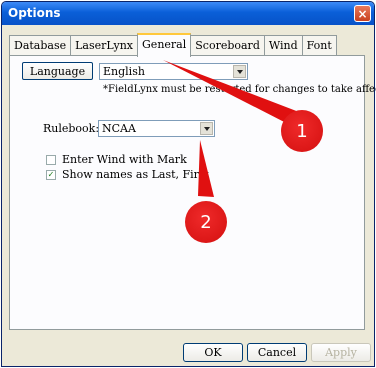 The image size is (376, 368). What do you see at coordinates (231, 93) in the screenshot?
I see `callout-1-pointer` at bounding box center [231, 93].